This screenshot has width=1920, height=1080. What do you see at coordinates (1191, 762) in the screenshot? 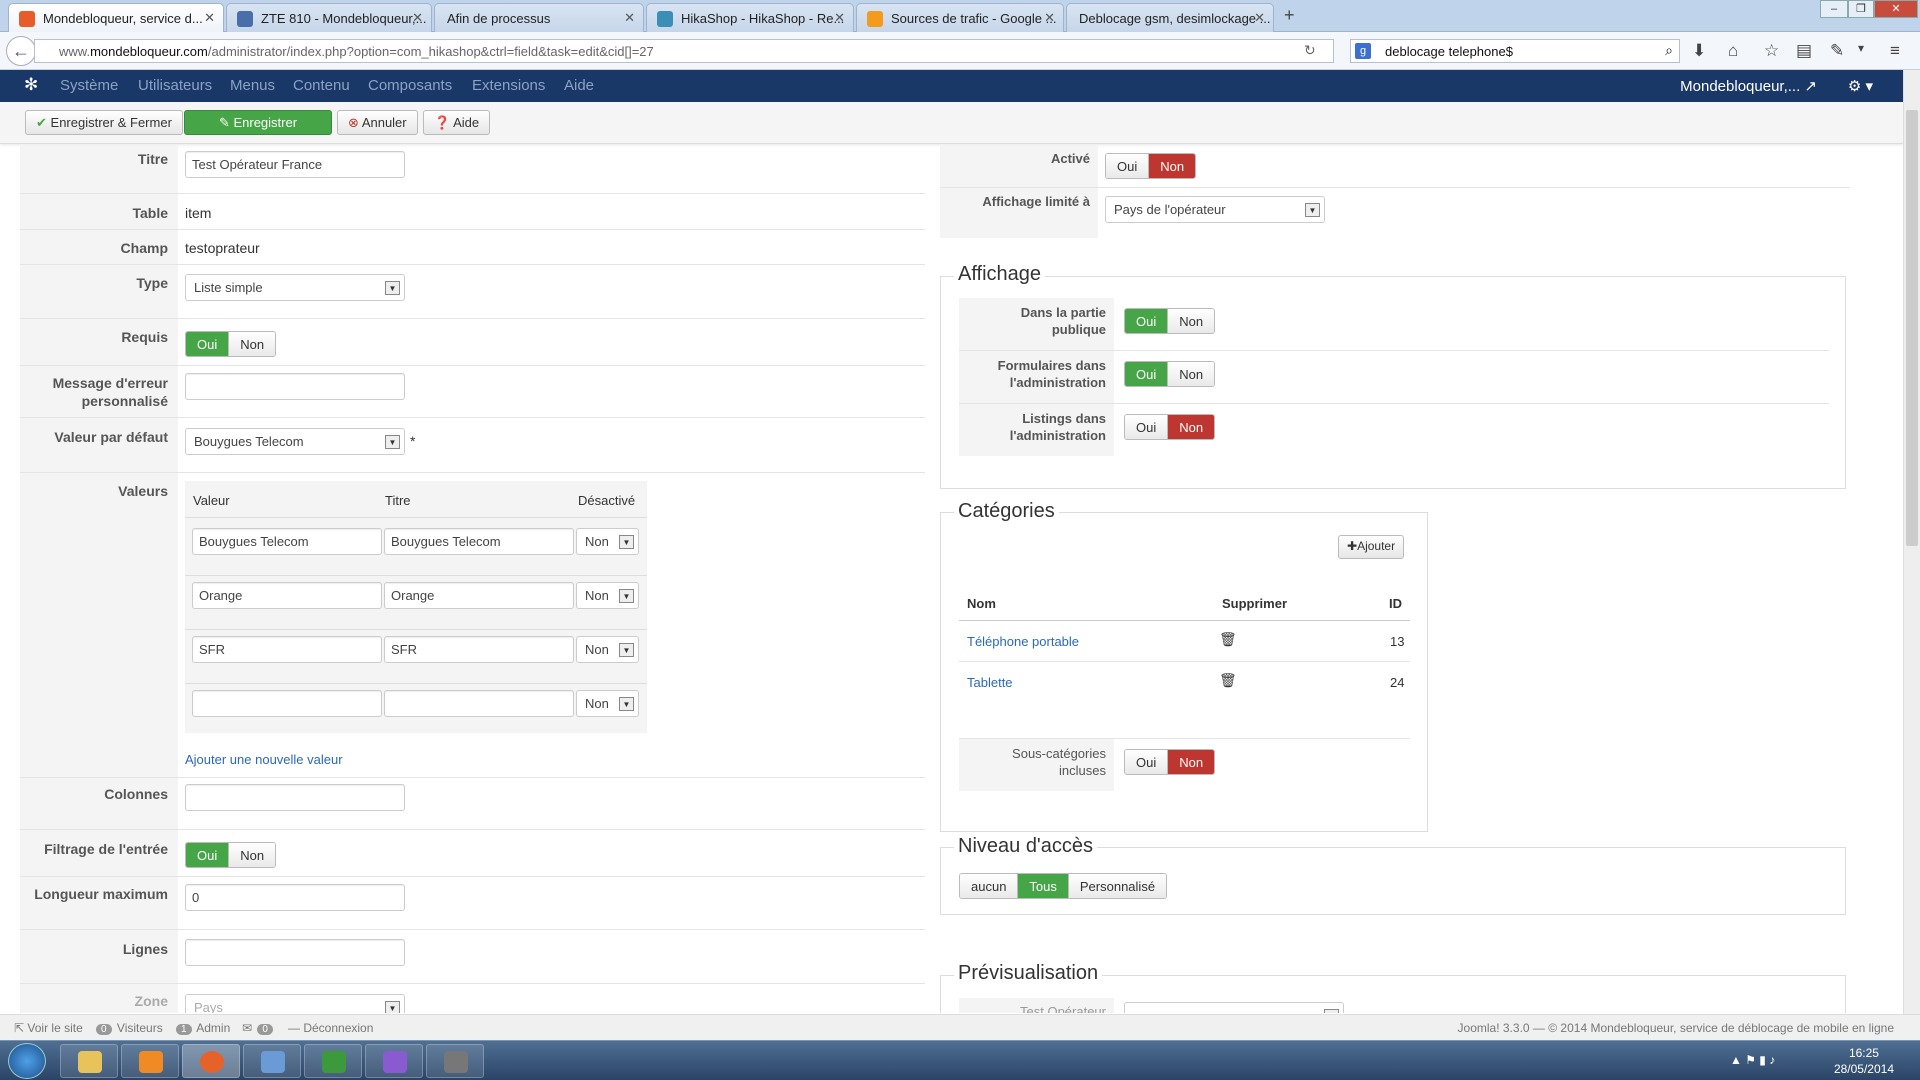
I see `souscat-non: Non` at bounding box center [1191, 762].